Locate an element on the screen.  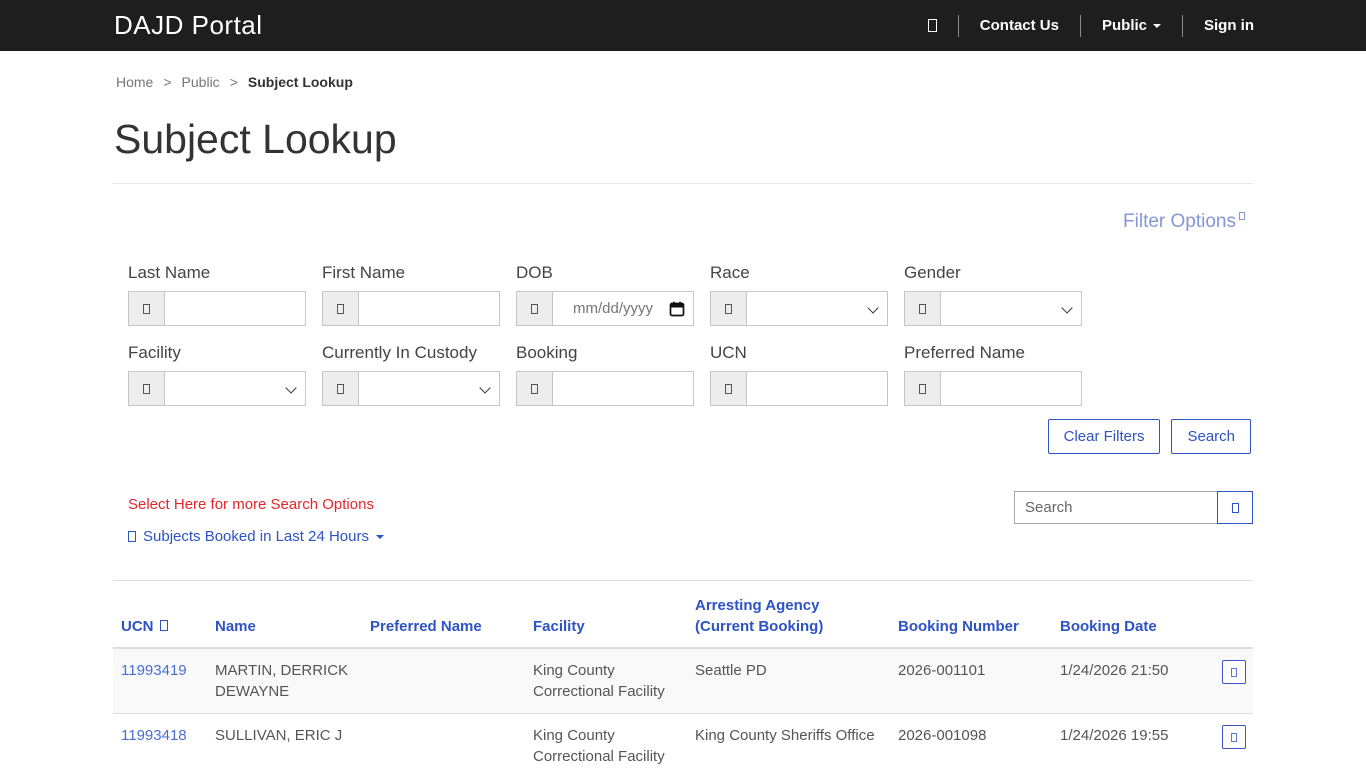
table-search-input is located at coordinates (1116, 507).